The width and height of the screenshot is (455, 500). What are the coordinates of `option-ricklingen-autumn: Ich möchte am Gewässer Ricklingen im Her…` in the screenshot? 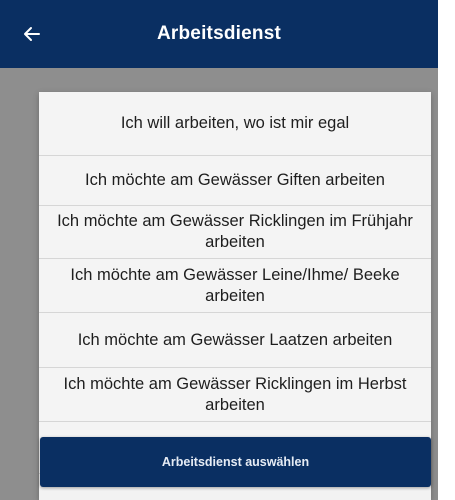 It's located at (235, 395).